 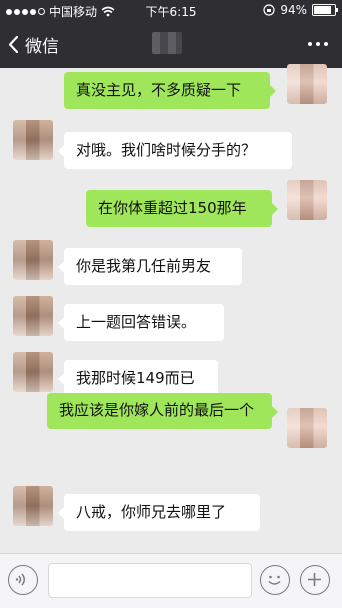 I want to click on voice-button, so click(x=23, y=580).